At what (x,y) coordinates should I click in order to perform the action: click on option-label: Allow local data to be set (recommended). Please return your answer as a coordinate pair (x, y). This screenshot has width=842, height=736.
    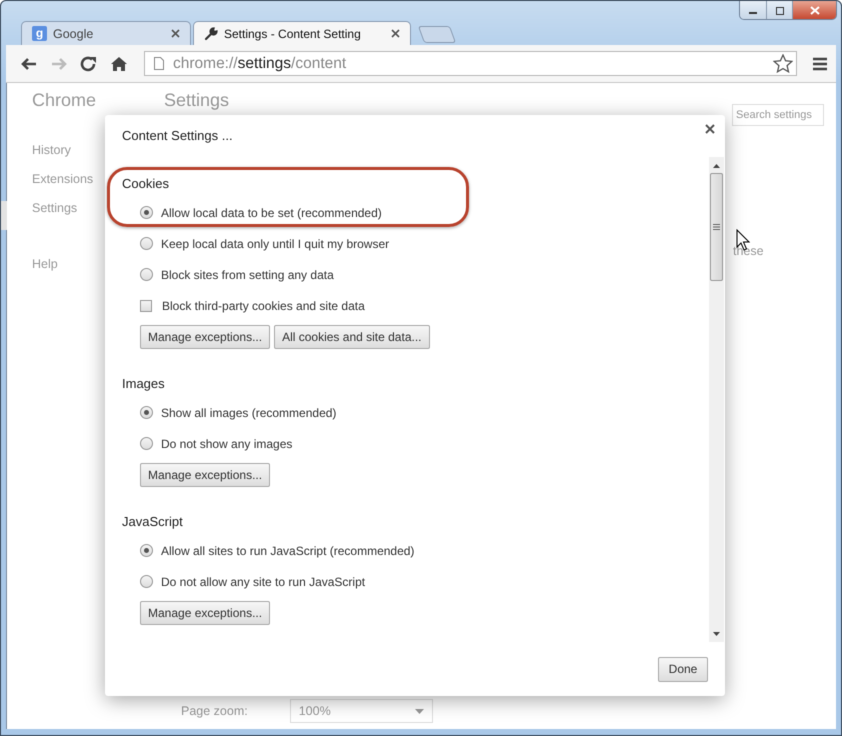
    Looking at the image, I should click on (271, 213).